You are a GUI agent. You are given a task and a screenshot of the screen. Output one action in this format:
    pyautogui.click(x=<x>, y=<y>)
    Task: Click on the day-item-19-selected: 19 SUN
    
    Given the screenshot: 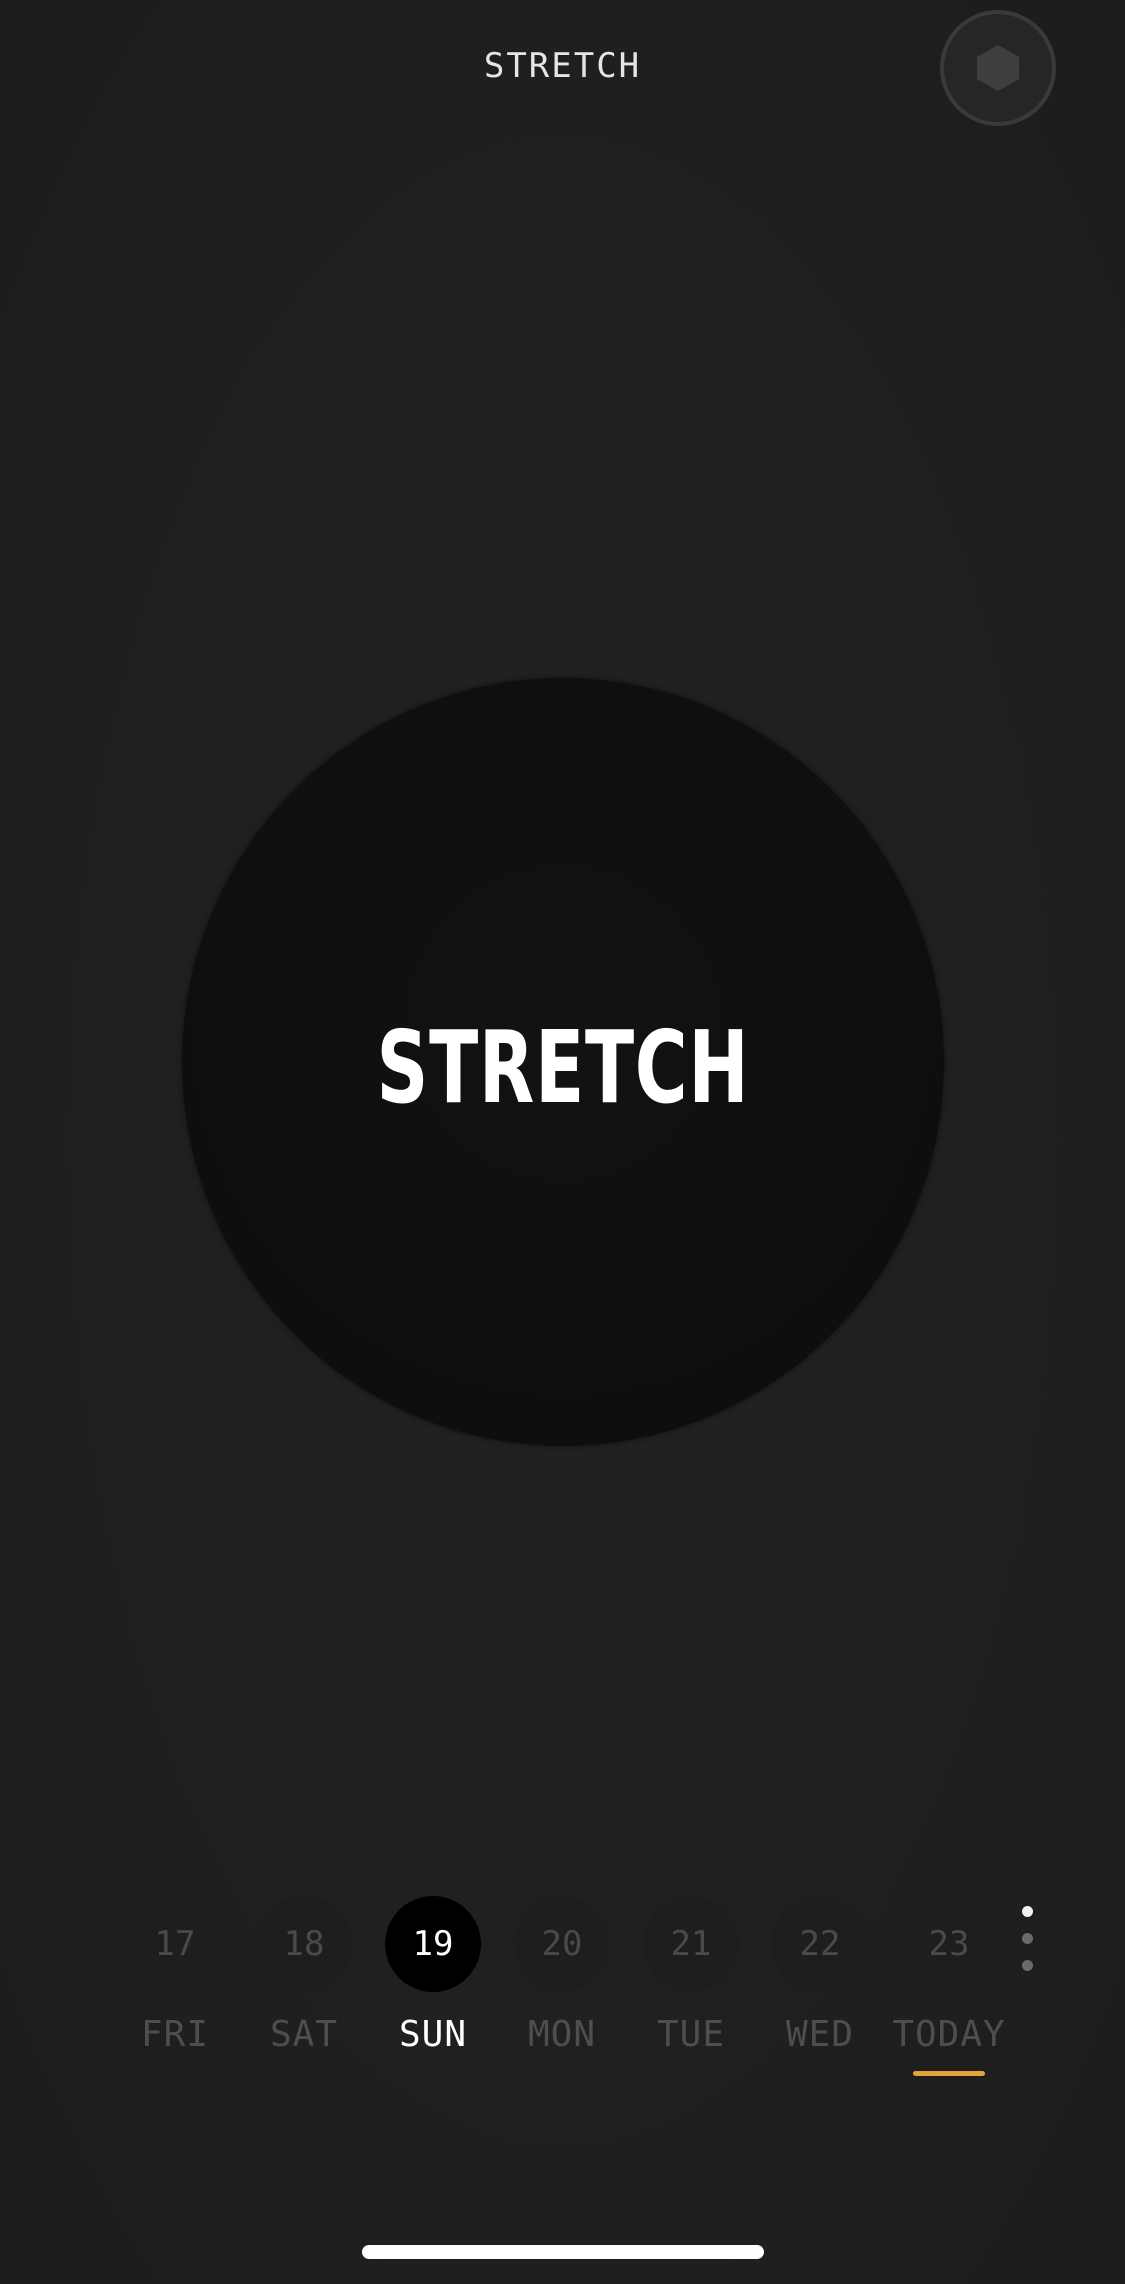 What is the action you would take?
    pyautogui.click(x=433, y=1975)
    